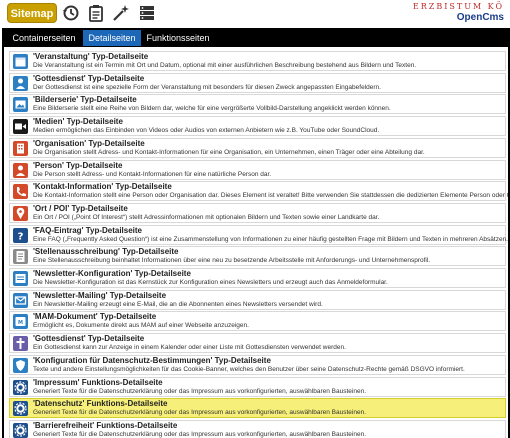 The height and width of the screenshot is (438, 510). I want to click on phone-icon-glyph, so click(21, 192).